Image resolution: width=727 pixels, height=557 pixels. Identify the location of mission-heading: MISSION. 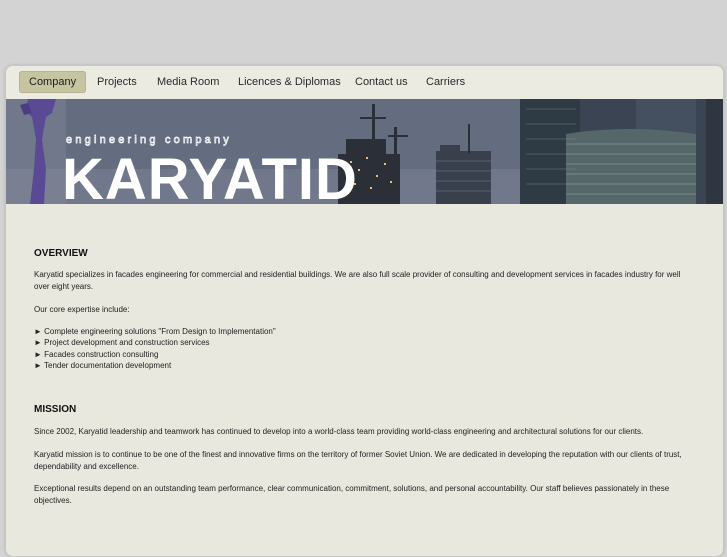
(55, 409).